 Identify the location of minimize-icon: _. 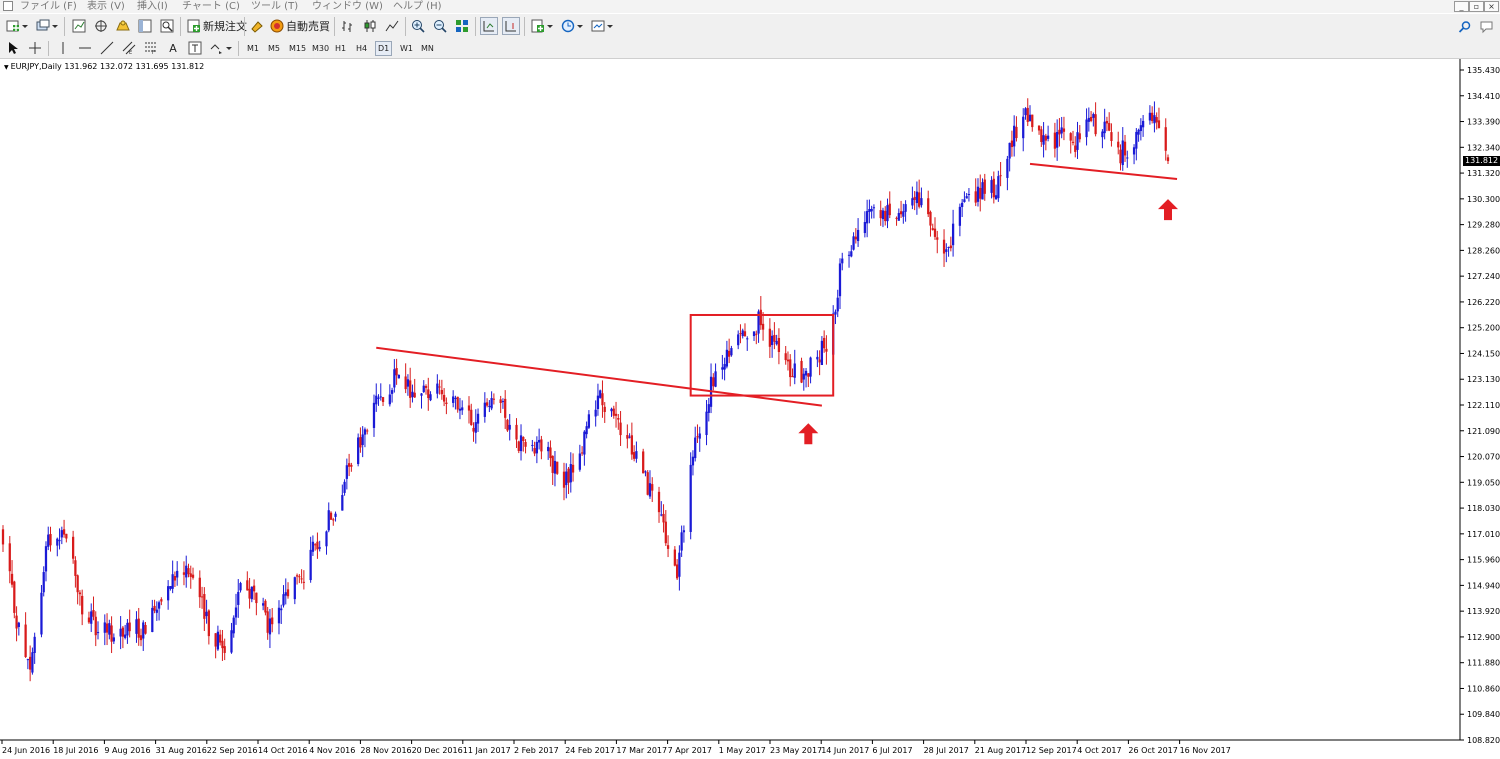
(1461, 6).